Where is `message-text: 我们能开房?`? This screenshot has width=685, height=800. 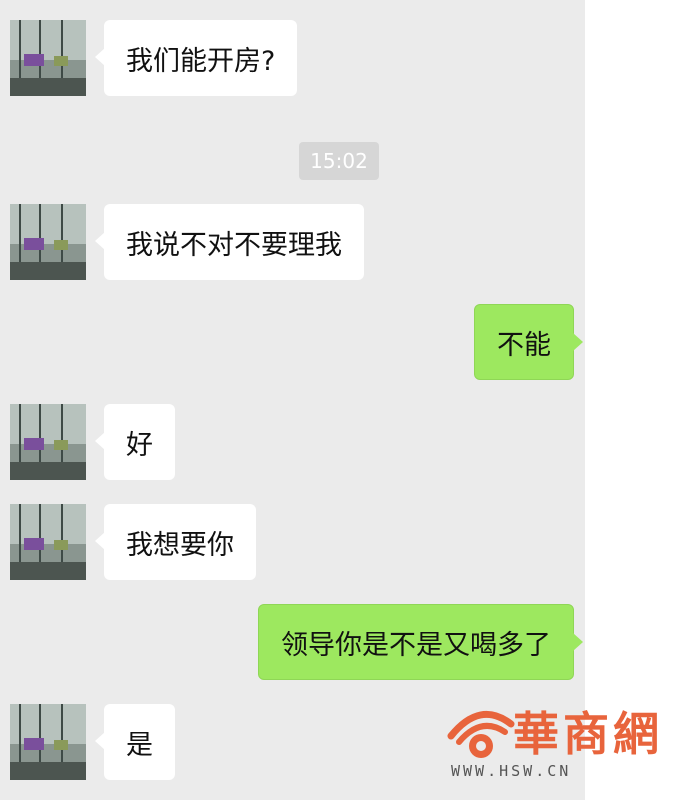 message-text: 我们能开房? is located at coordinates (201, 61).